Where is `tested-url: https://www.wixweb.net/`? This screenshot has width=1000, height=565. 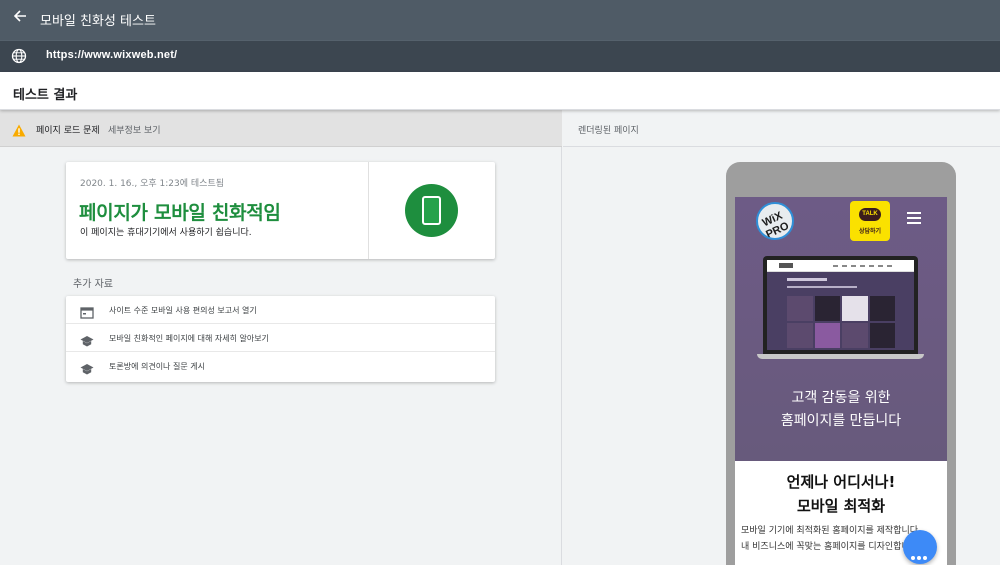 tested-url: https://www.wixweb.net/ is located at coordinates (111, 55).